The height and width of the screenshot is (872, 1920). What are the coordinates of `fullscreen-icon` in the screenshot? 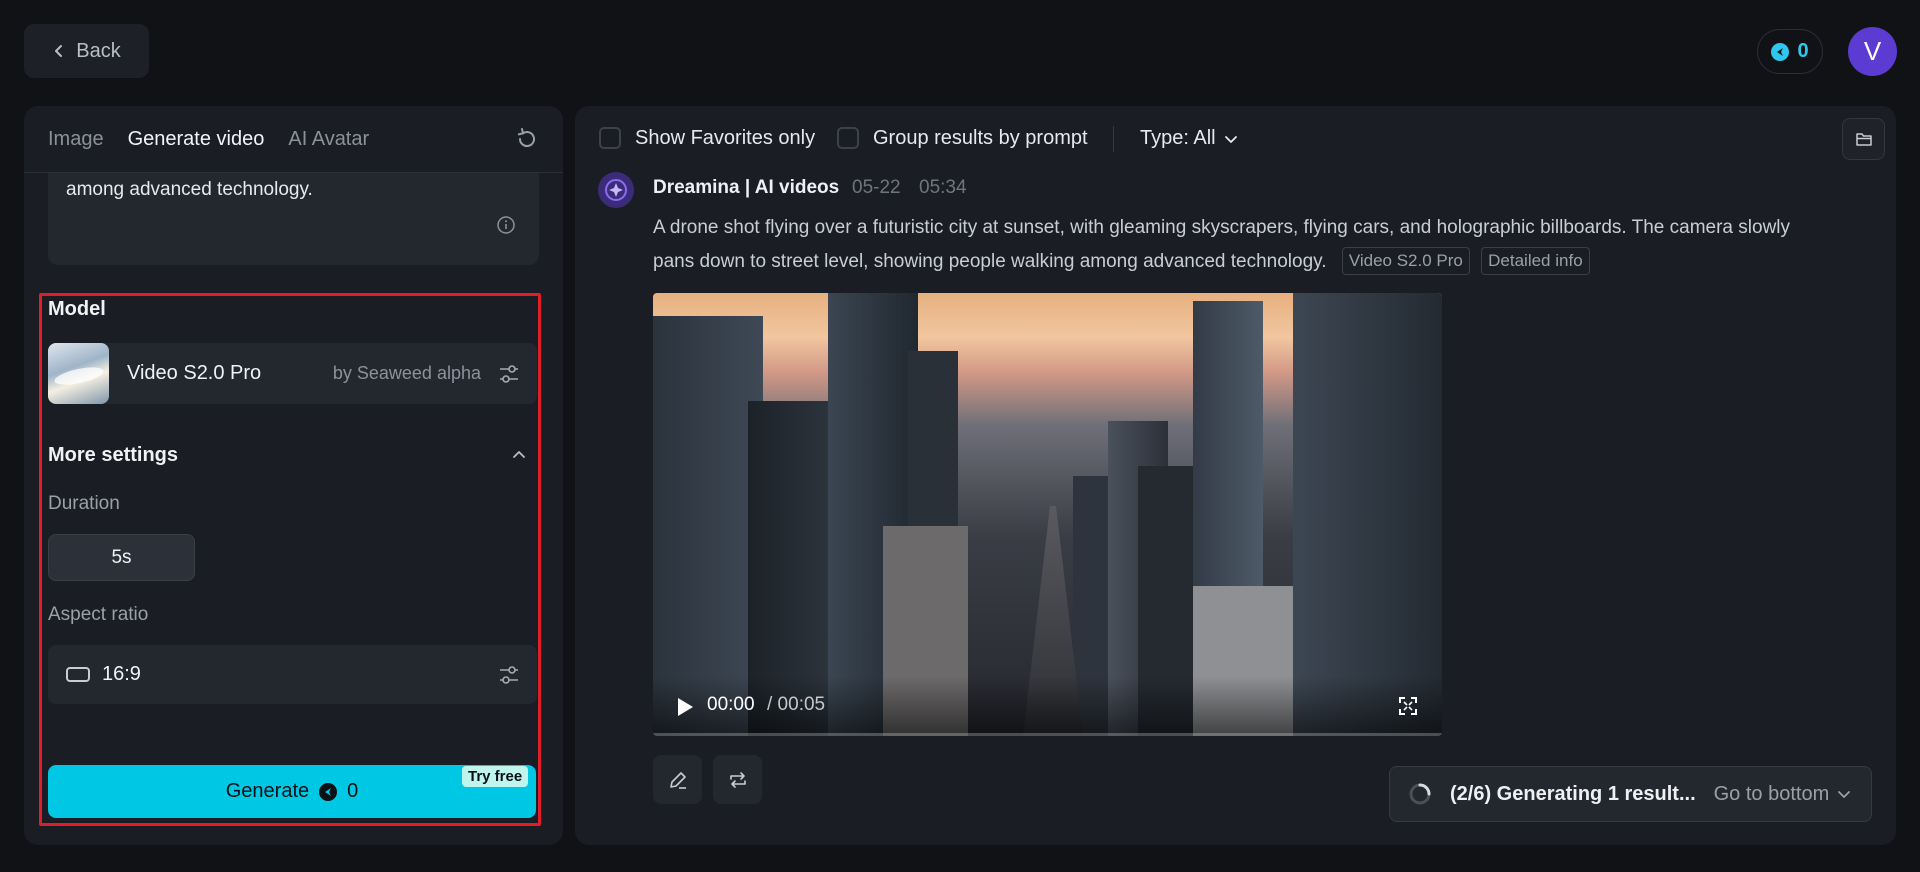 It's located at (1408, 706).